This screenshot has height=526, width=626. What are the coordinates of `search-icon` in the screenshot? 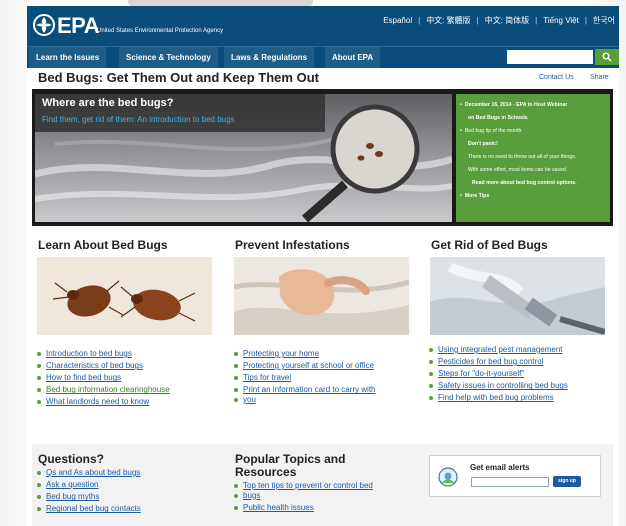 It's located at (607, 57).